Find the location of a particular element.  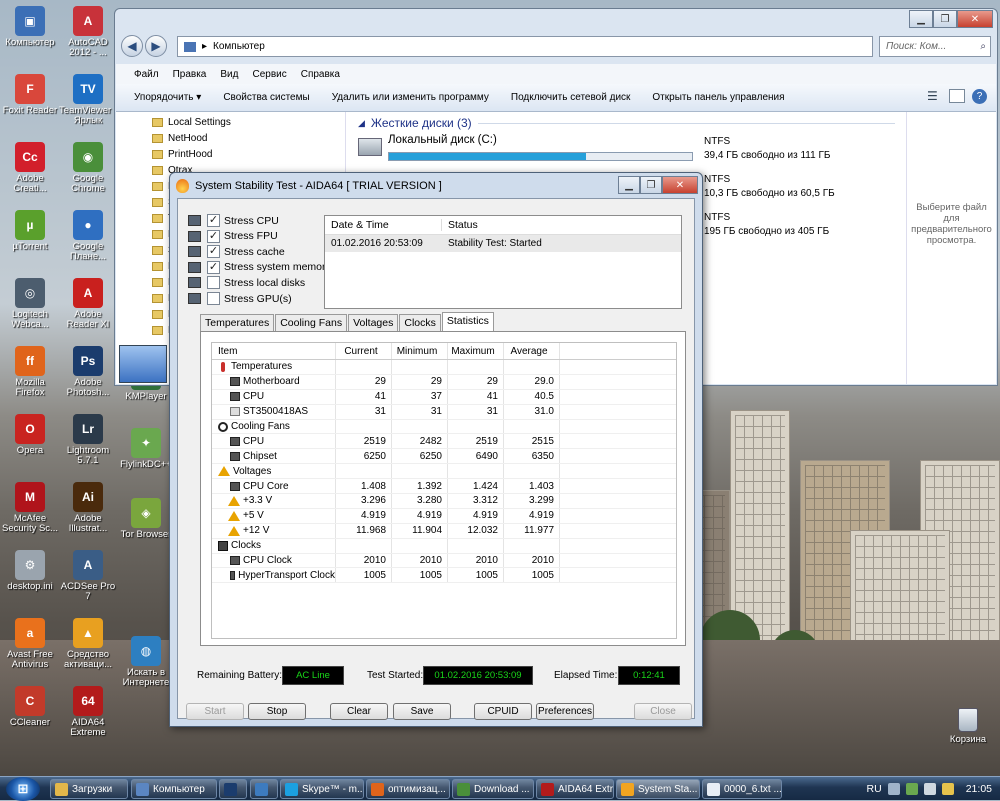

aida-maximize-icon: ❐ is located at coordinates (651, 185).